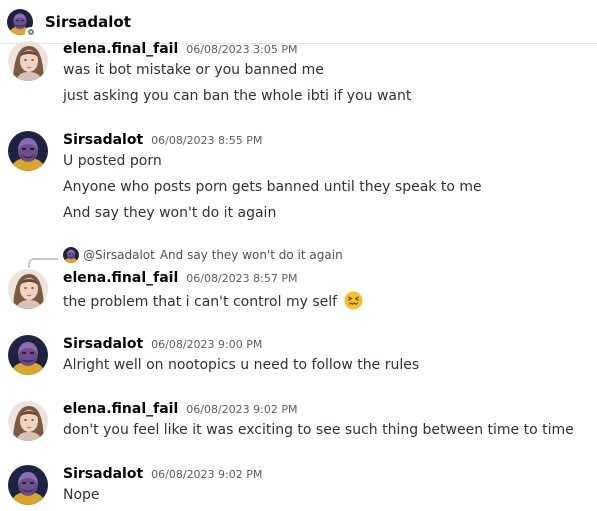 The width and height of the screenshot is (597, 511). Describe the element at coordinates (43, 263) in the screenshot. I see `reply-connector` at that location.